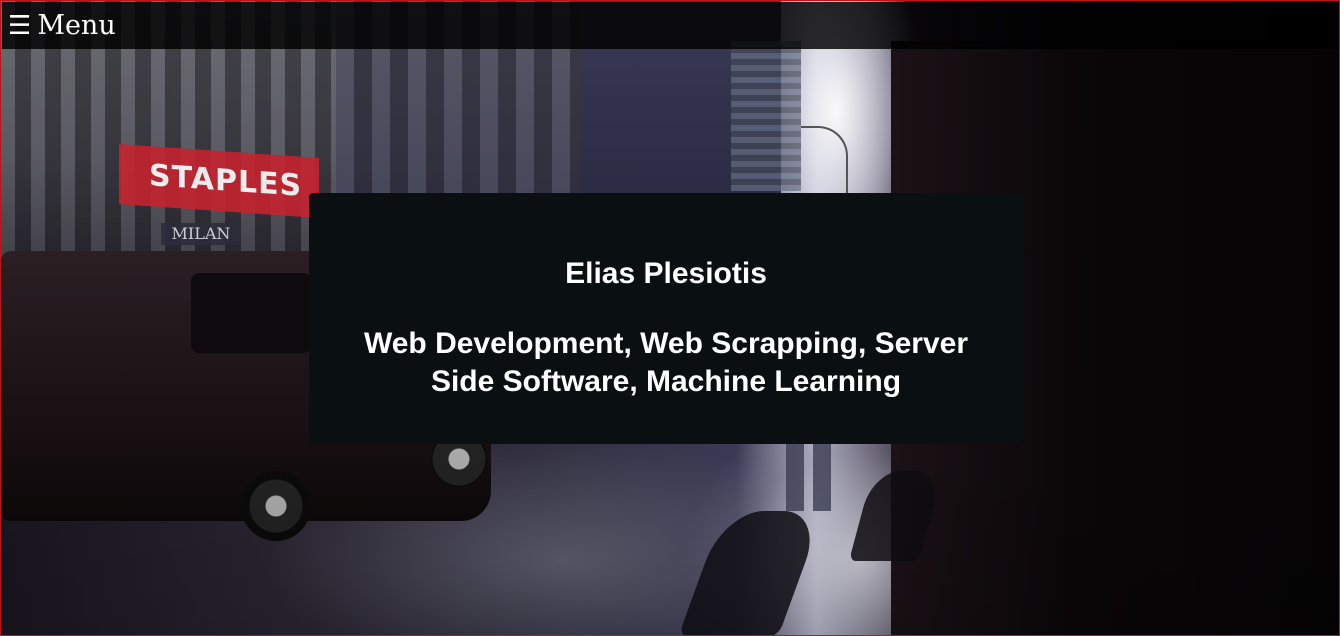 Image resolution: width=1340 pixels, height=636 pixels. Describe the element at coordinates (201, 234) in the screenshot. I see `store-sign-secondary: MILAN` at that location.